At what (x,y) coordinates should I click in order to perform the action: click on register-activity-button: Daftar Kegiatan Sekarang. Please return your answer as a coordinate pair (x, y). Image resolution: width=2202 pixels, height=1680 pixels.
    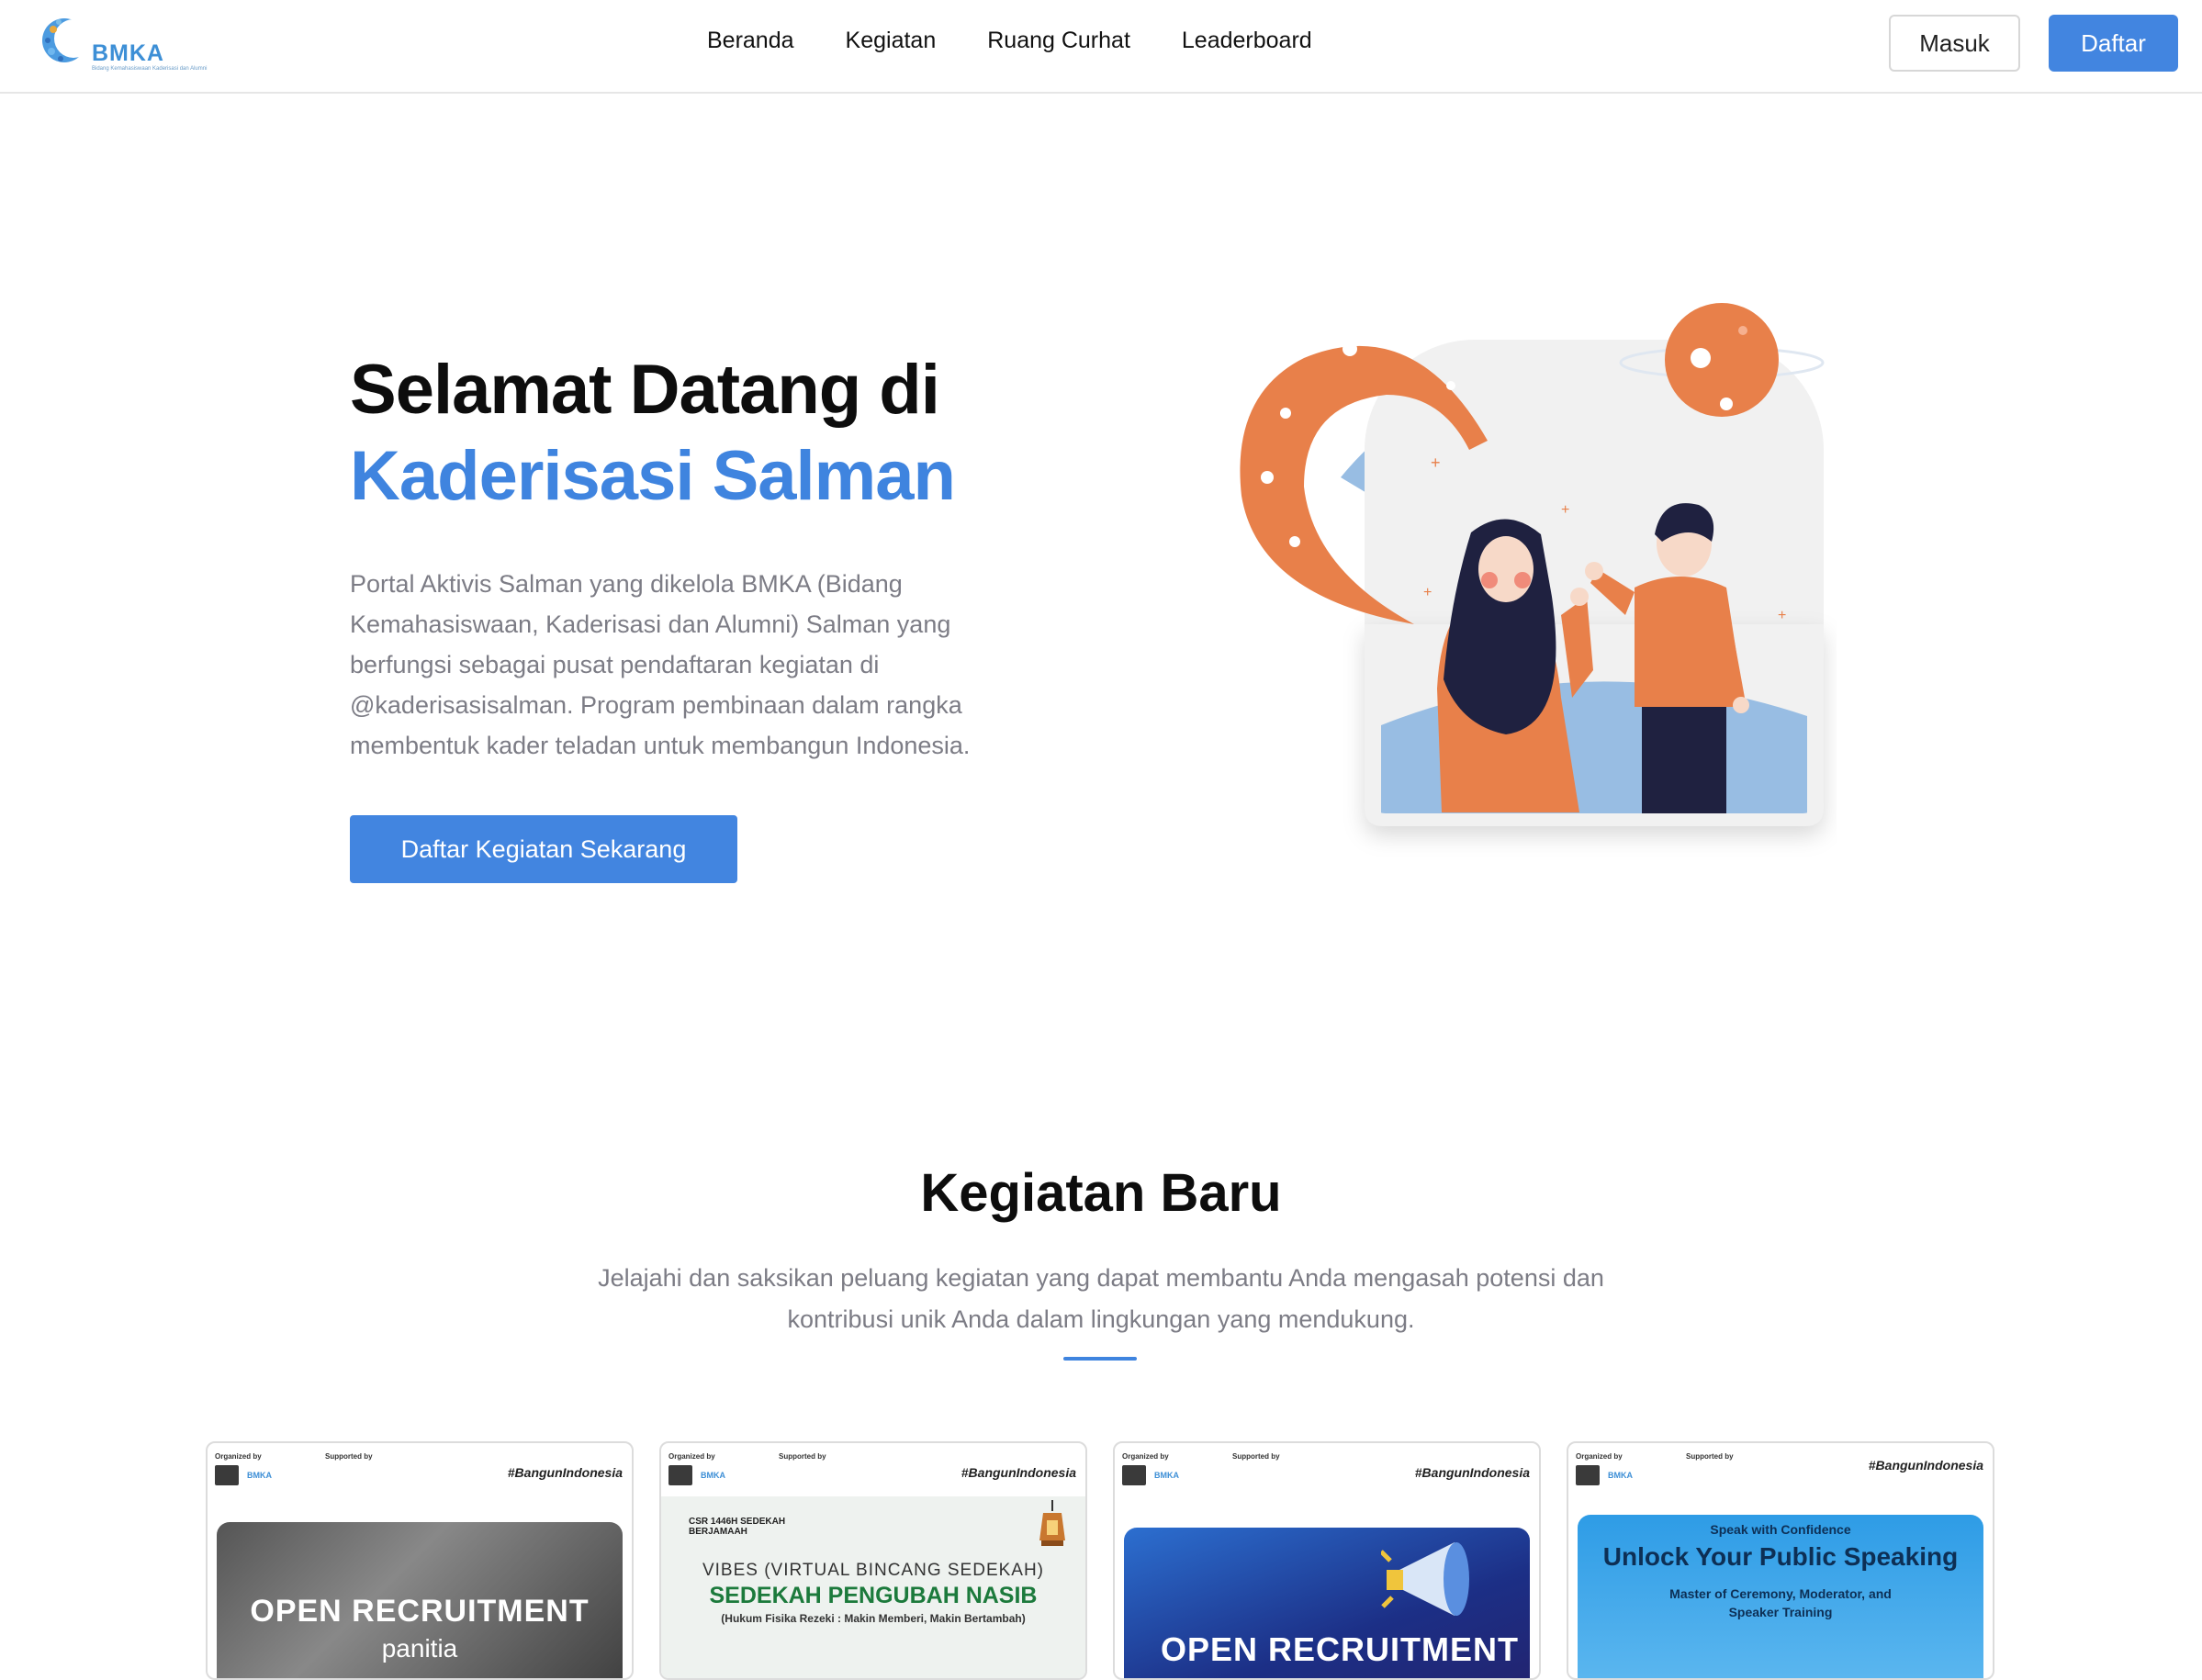
    Looking at the image, I should click on (543, 849).